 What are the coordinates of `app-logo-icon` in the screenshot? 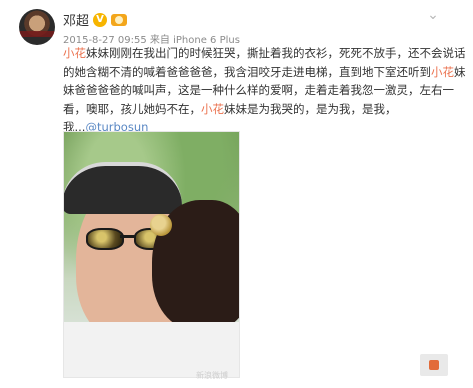 It's located at (434, 365).